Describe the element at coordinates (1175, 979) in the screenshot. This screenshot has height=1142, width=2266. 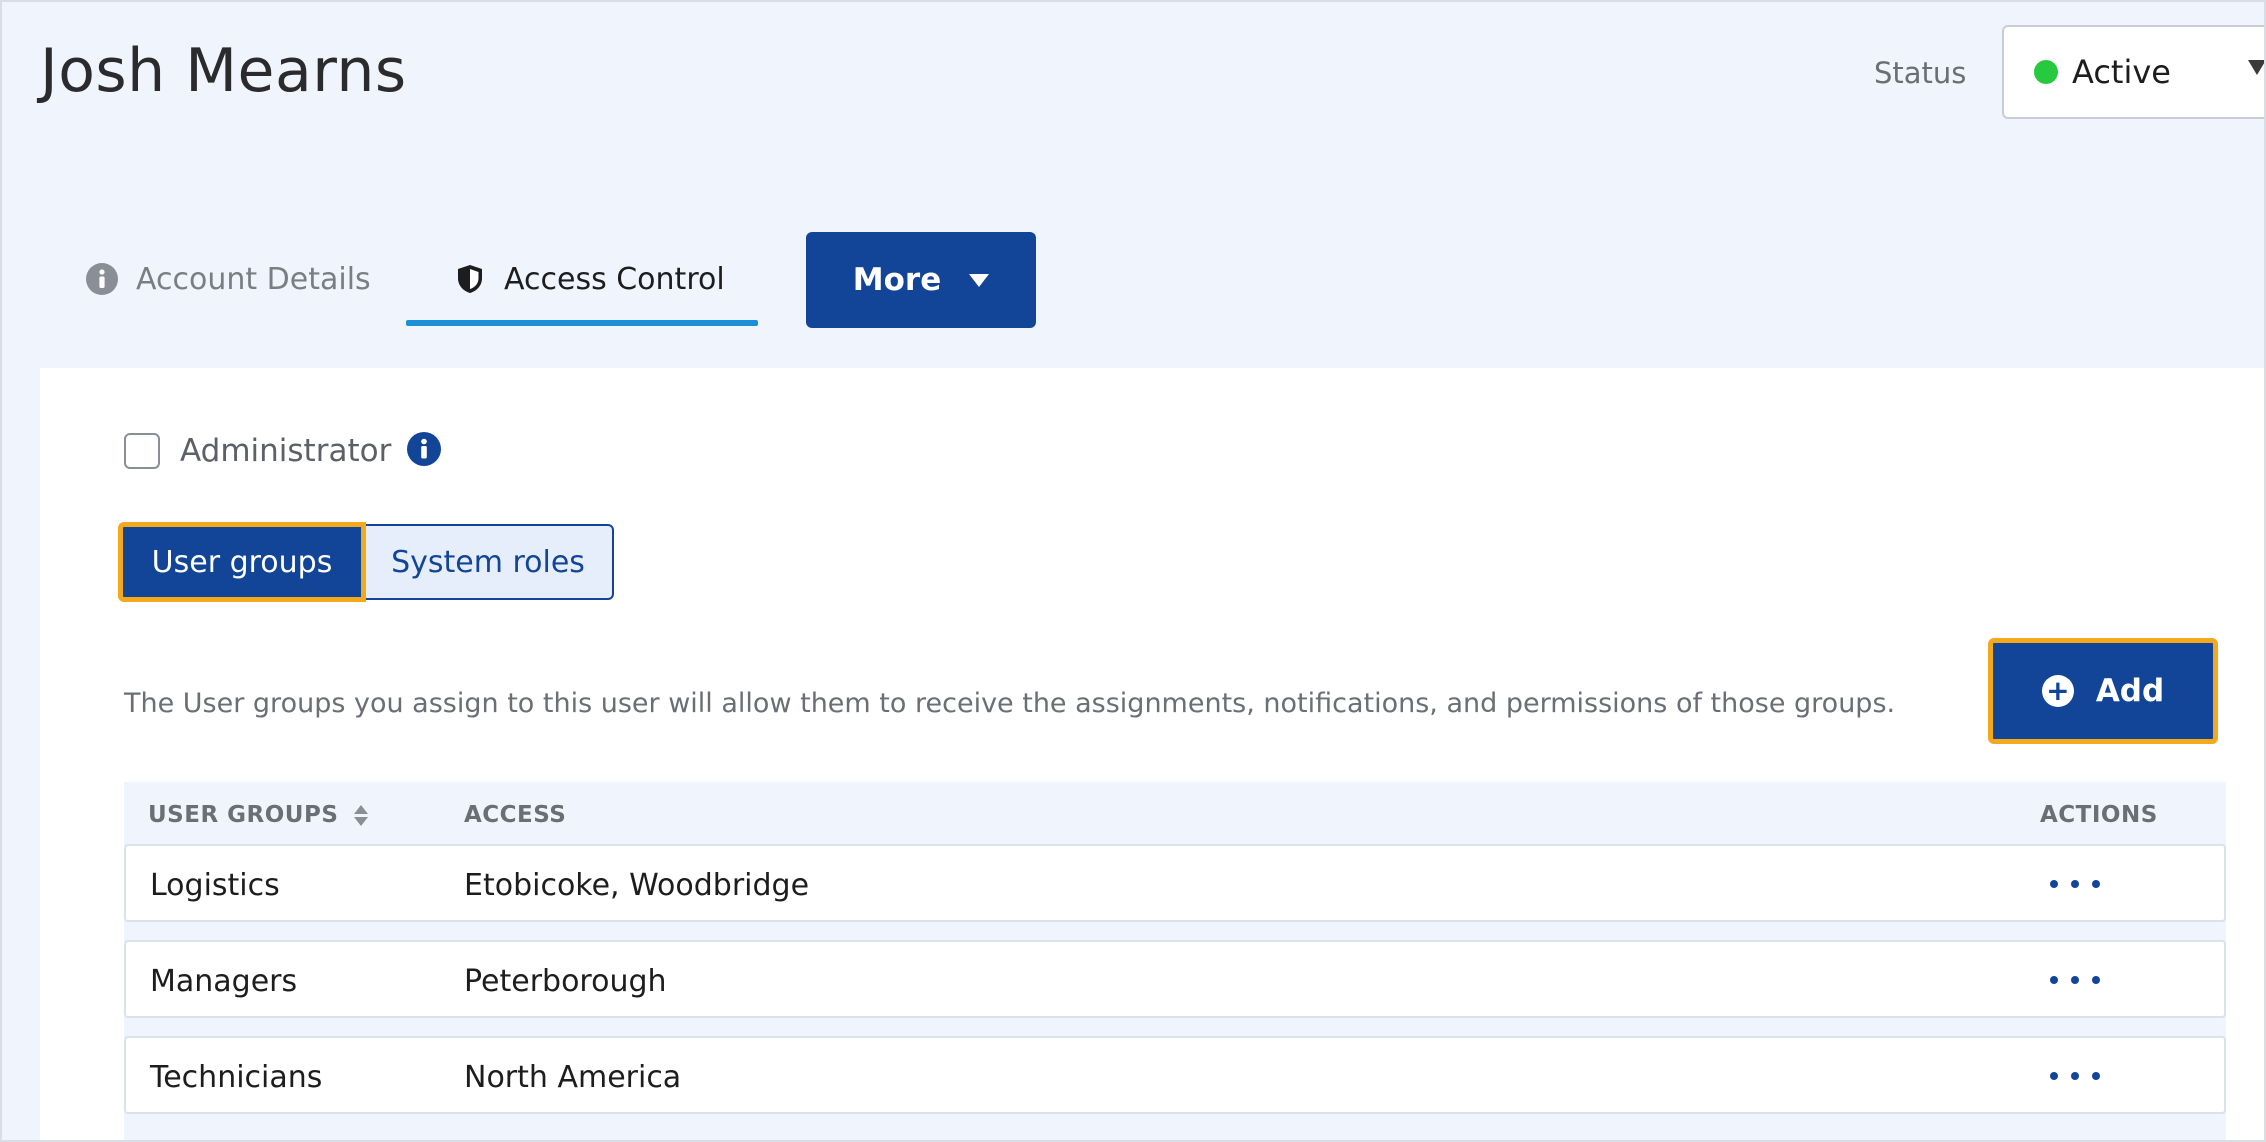
I see `table-row: Managers Peterborough` at that location.